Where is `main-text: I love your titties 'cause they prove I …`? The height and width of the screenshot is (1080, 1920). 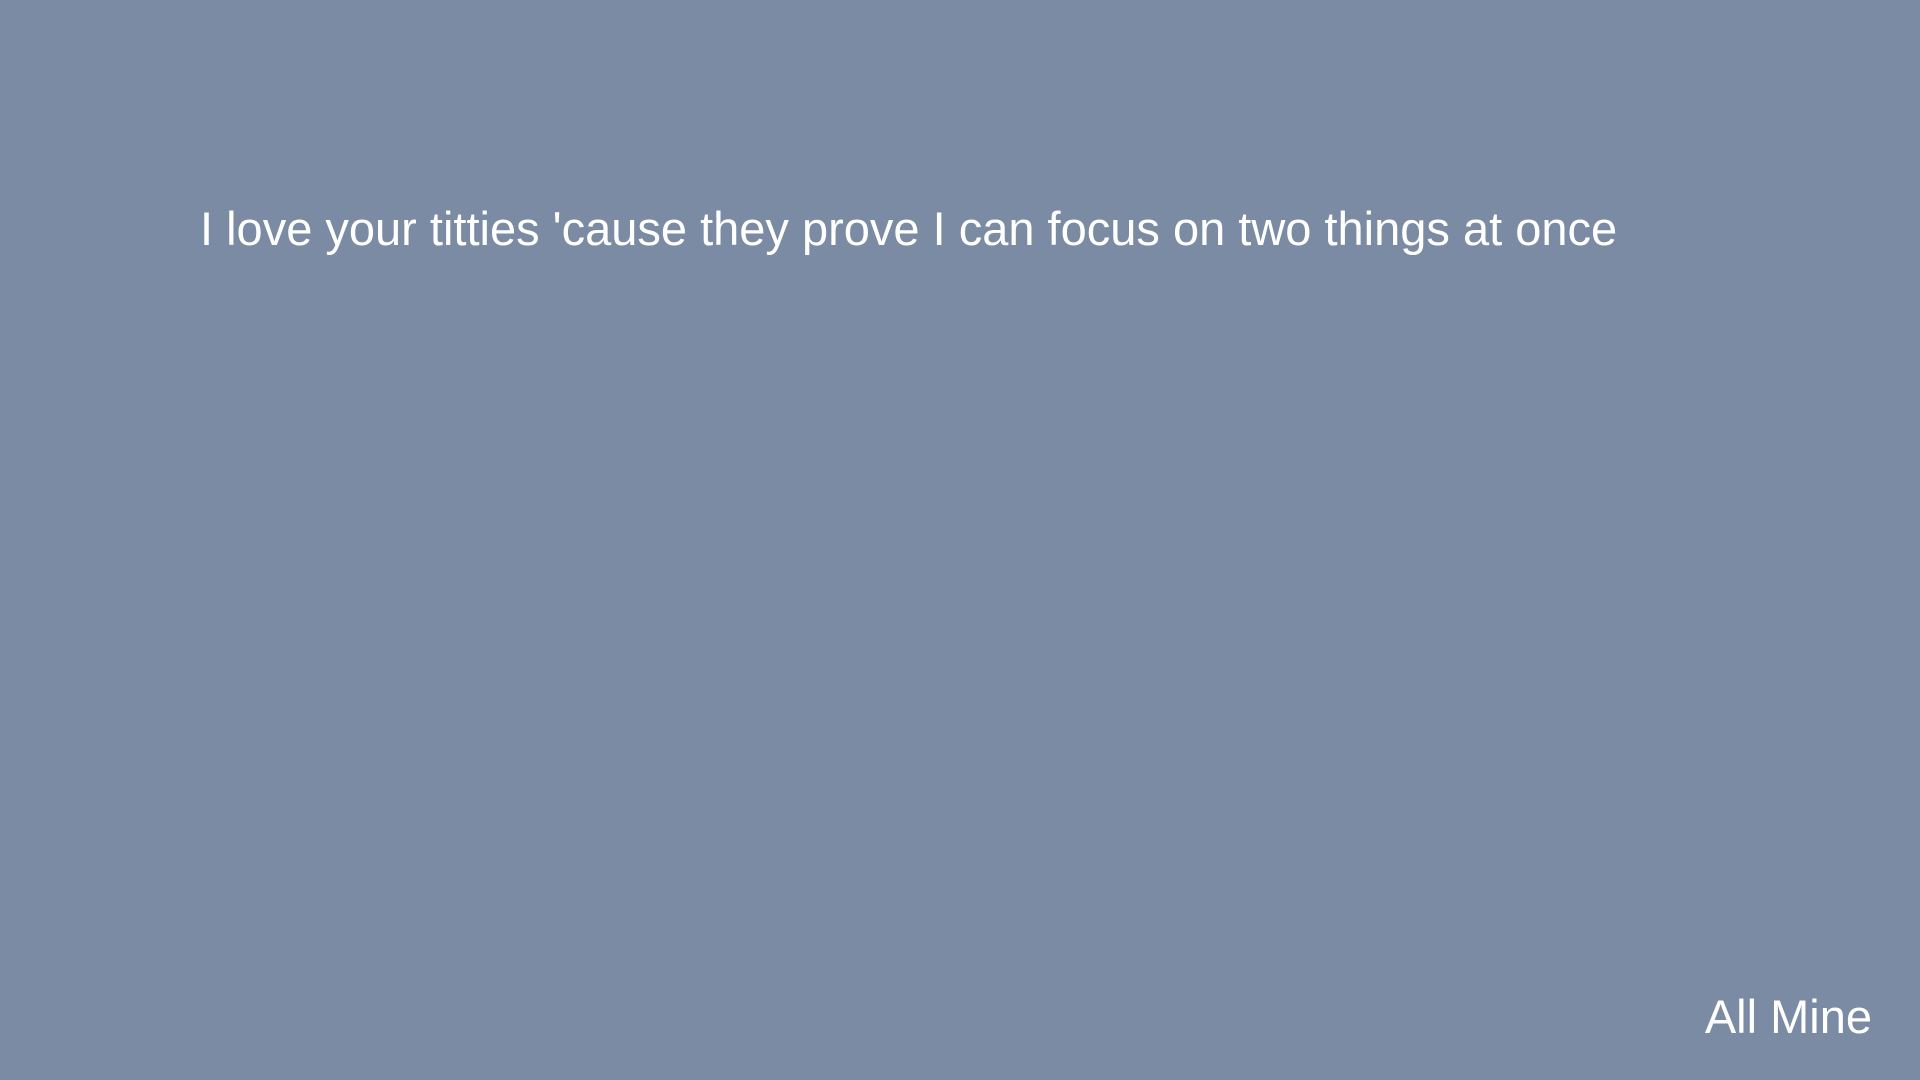
main-text: I love your titties 'cause they prove I … is located at coordinates (909, 228).